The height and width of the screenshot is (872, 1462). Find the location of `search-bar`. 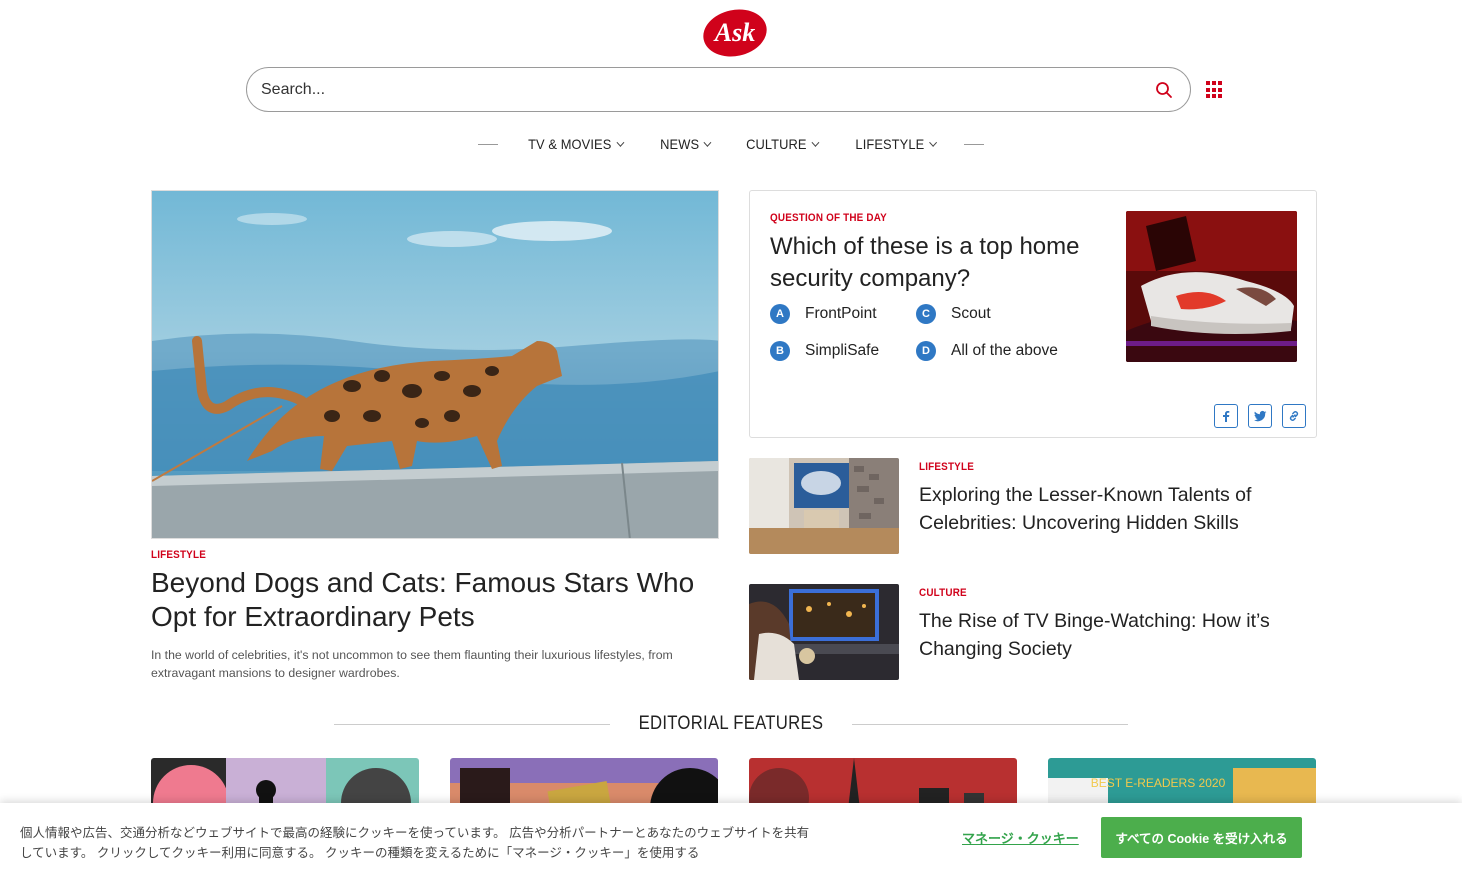

search-bar is located at coordinates (718, 89).